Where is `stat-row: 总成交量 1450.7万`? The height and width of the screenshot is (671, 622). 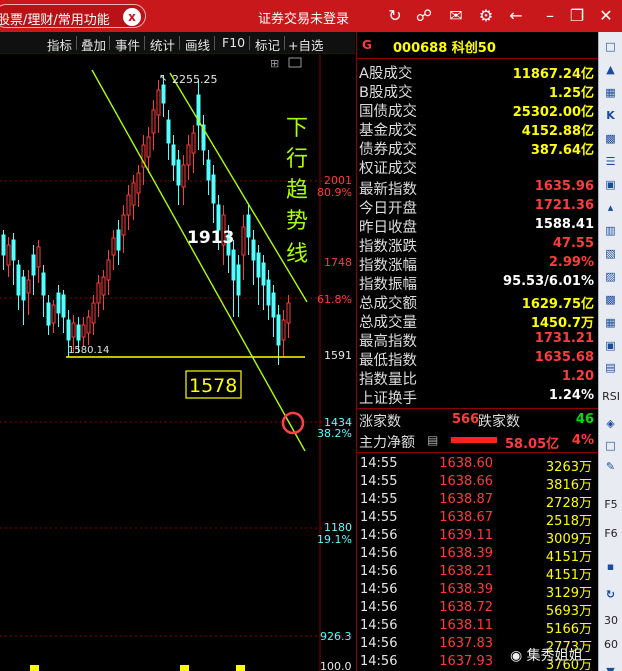
stat-row: 总成交量 1450.7万 is located at coordinates (477, 320).